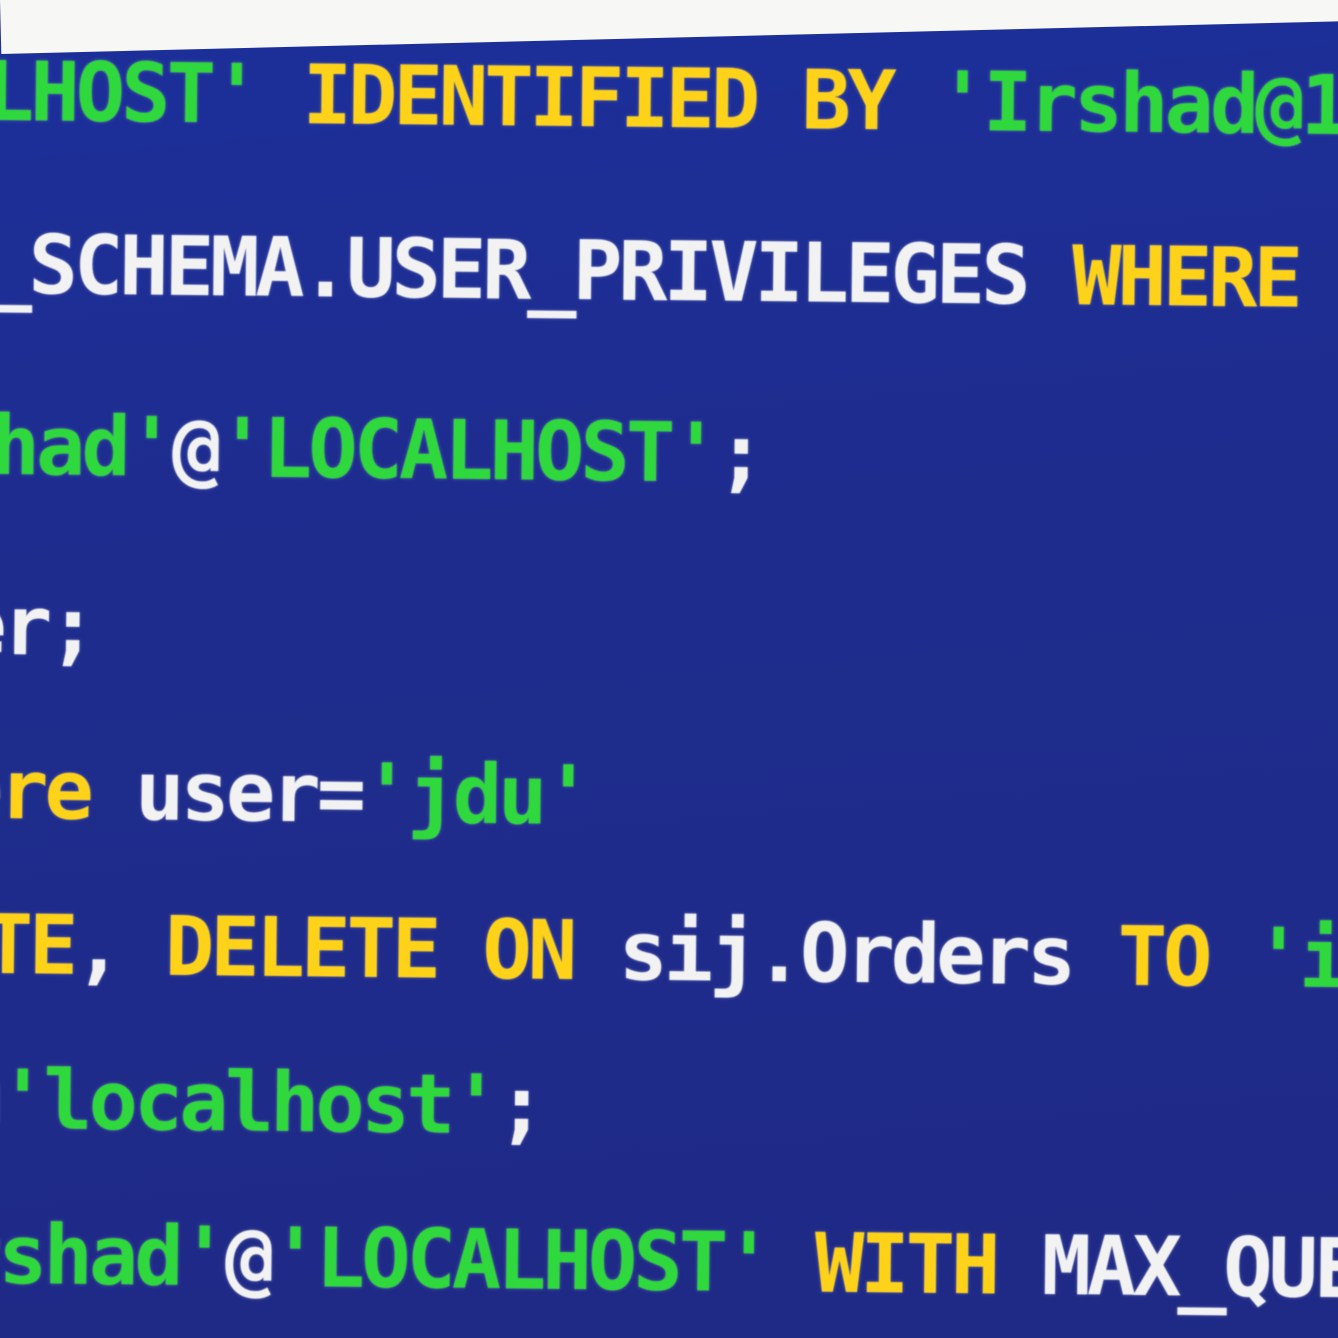 Image resolution: width=1338 pixels, height=1338 pixels. I want to click on code-line-8: rshad'@'LOCALHOST' WITH MAX_QUERIE, so click(669, 1263).